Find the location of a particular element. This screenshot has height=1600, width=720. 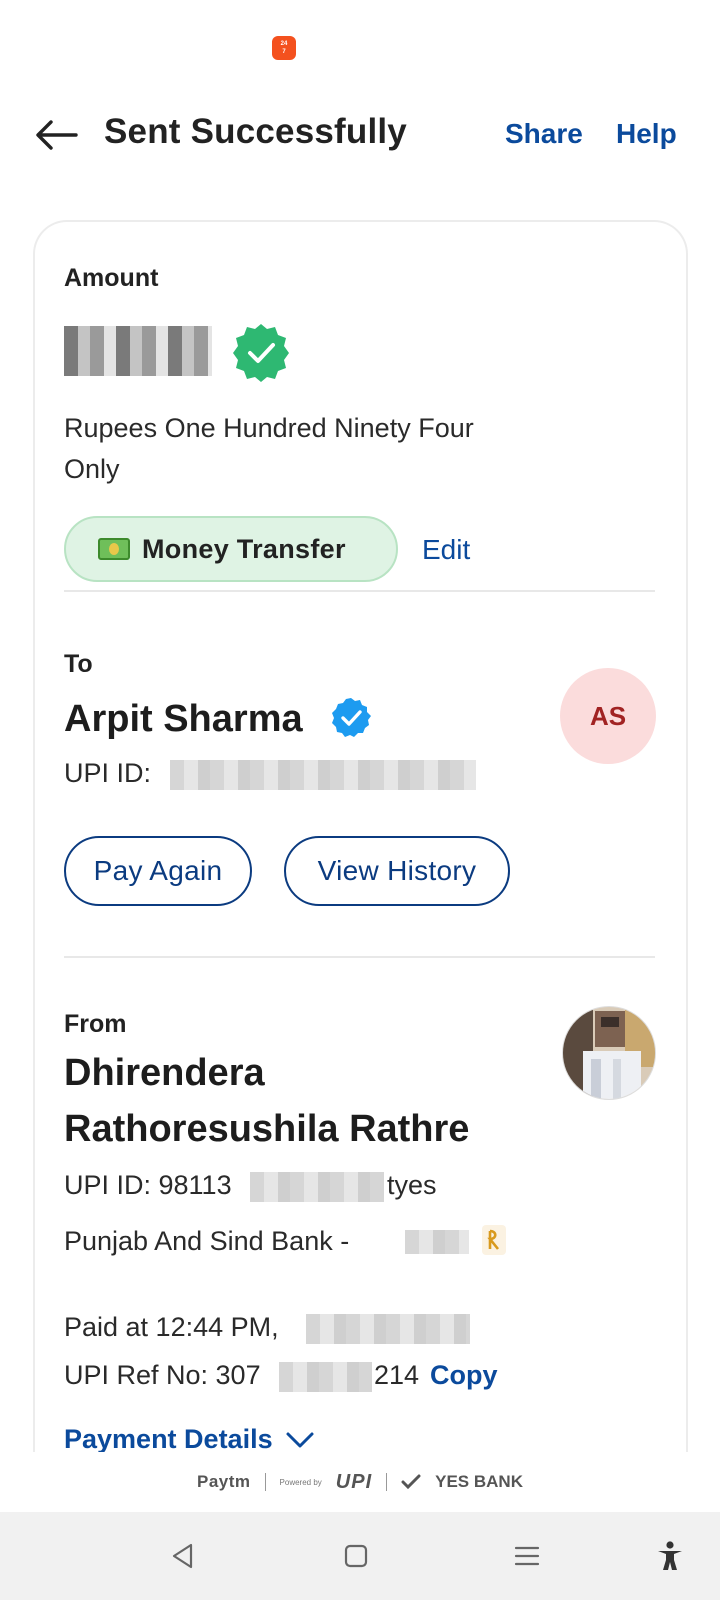

sender-bank: Punjab And Sind Bank - is located at coordinates (207, 1241).